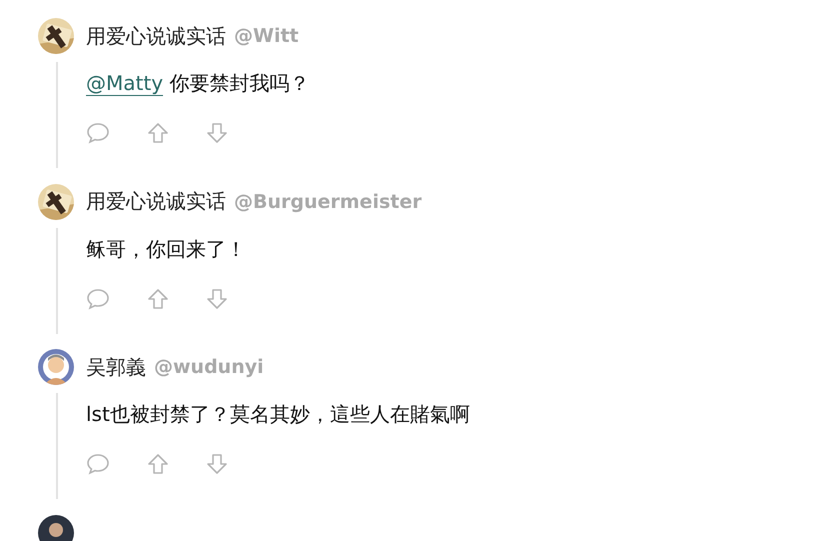  What do you see at coordinates (166, 248) in the screenshot?
I see `comment-text: 稣哥，你回来了！` at bounding box center [166, 248].